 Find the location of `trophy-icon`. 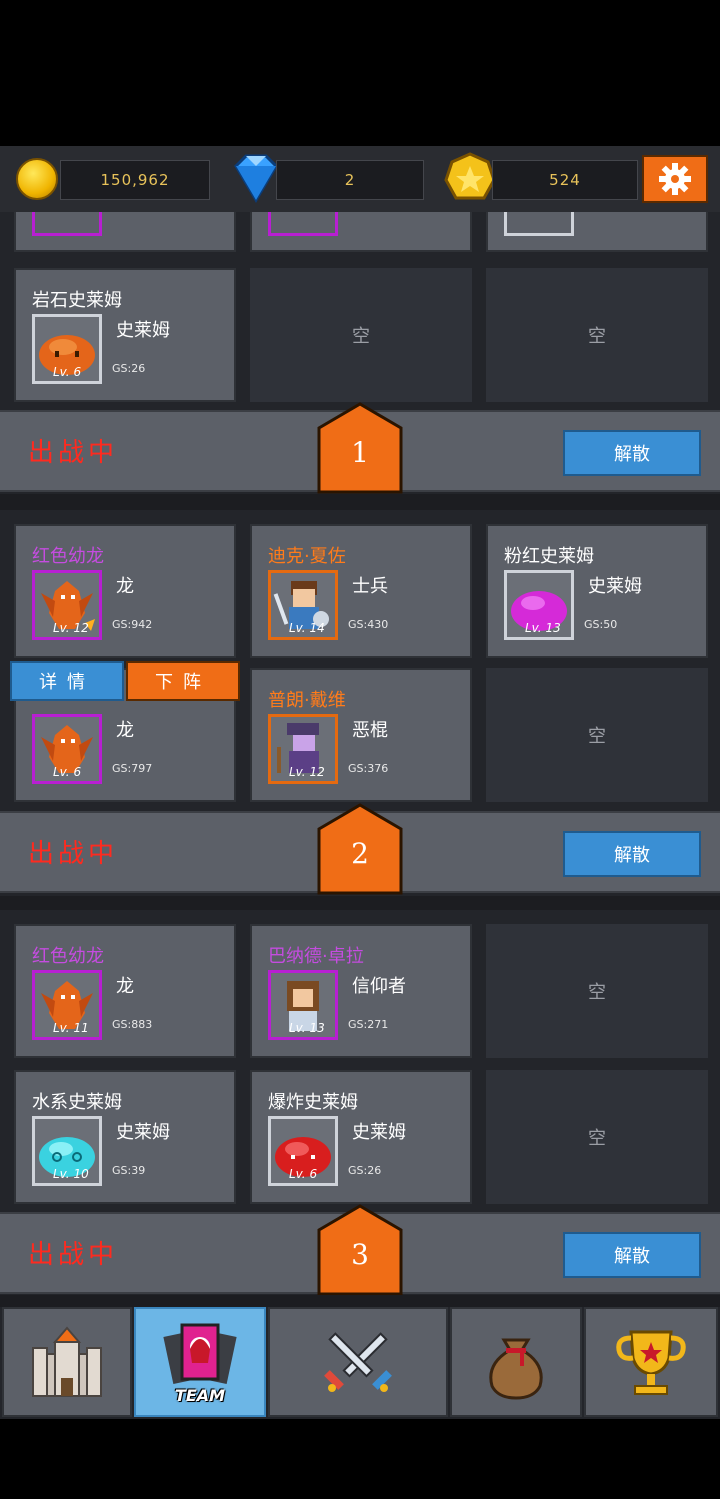

trophy-icon is located at coordinates (651, 1362).